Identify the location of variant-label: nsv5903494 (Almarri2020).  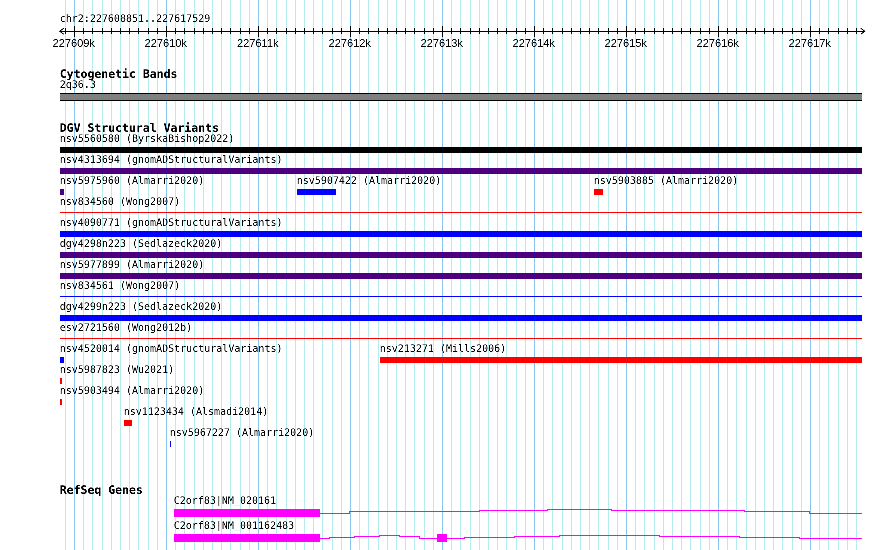
(132, 392).